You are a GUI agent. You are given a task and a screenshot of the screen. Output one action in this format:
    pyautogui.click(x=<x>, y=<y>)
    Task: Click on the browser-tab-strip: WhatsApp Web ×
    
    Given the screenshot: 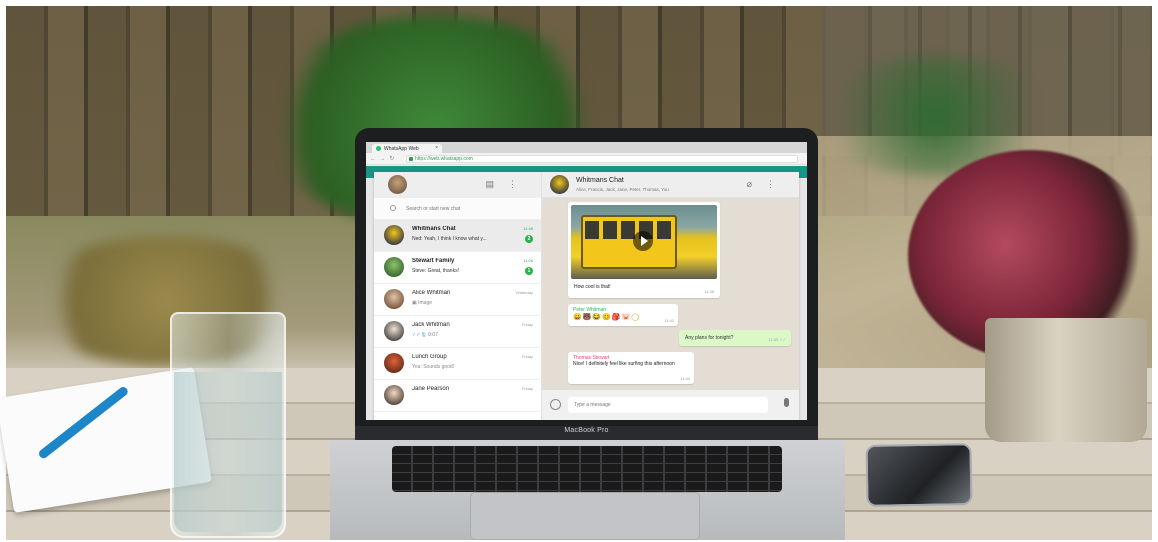 What is the action you would take?
    pyautogui.click(x=586, y=147)
    